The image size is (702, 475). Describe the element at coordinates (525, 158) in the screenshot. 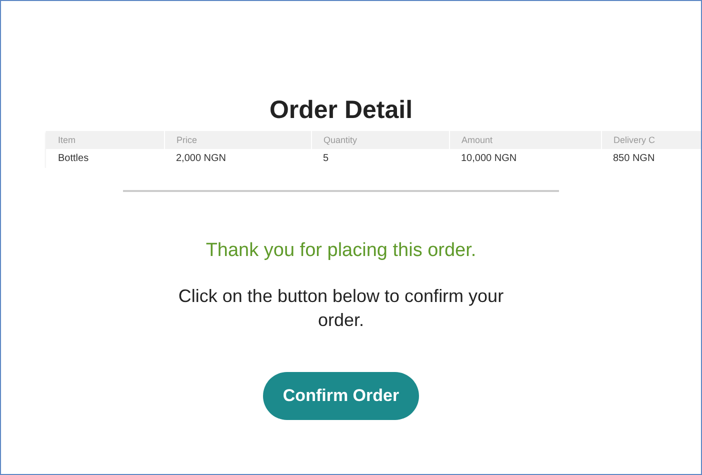

I see `table-cell: 10,000 NGN` at that location.